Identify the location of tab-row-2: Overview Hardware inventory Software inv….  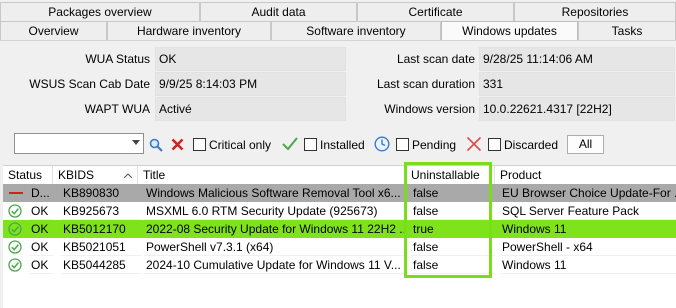
(338, 31).